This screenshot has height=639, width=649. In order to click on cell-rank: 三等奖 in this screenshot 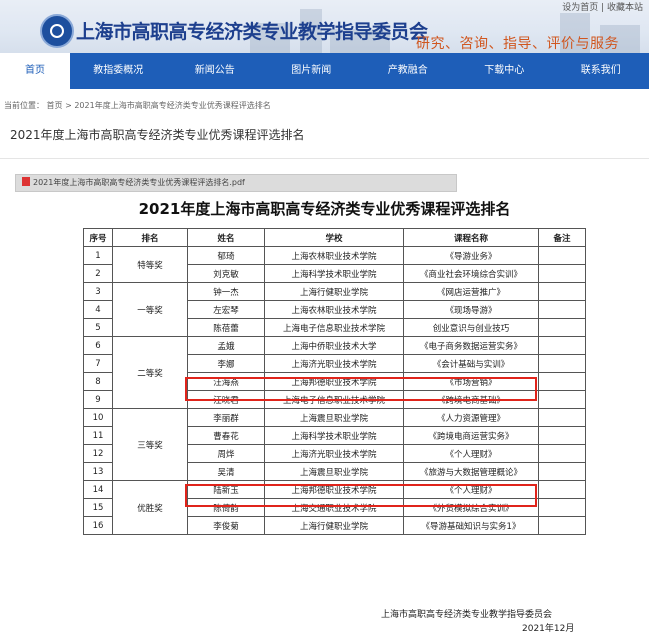, I will do `click(150, 444)`.